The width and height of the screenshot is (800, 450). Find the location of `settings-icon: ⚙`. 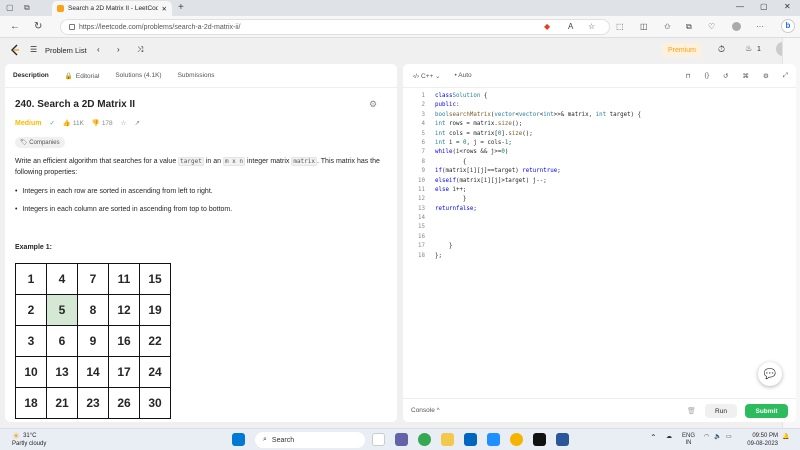

settings-icon: ⚙ is located at coordinates (373, 104).